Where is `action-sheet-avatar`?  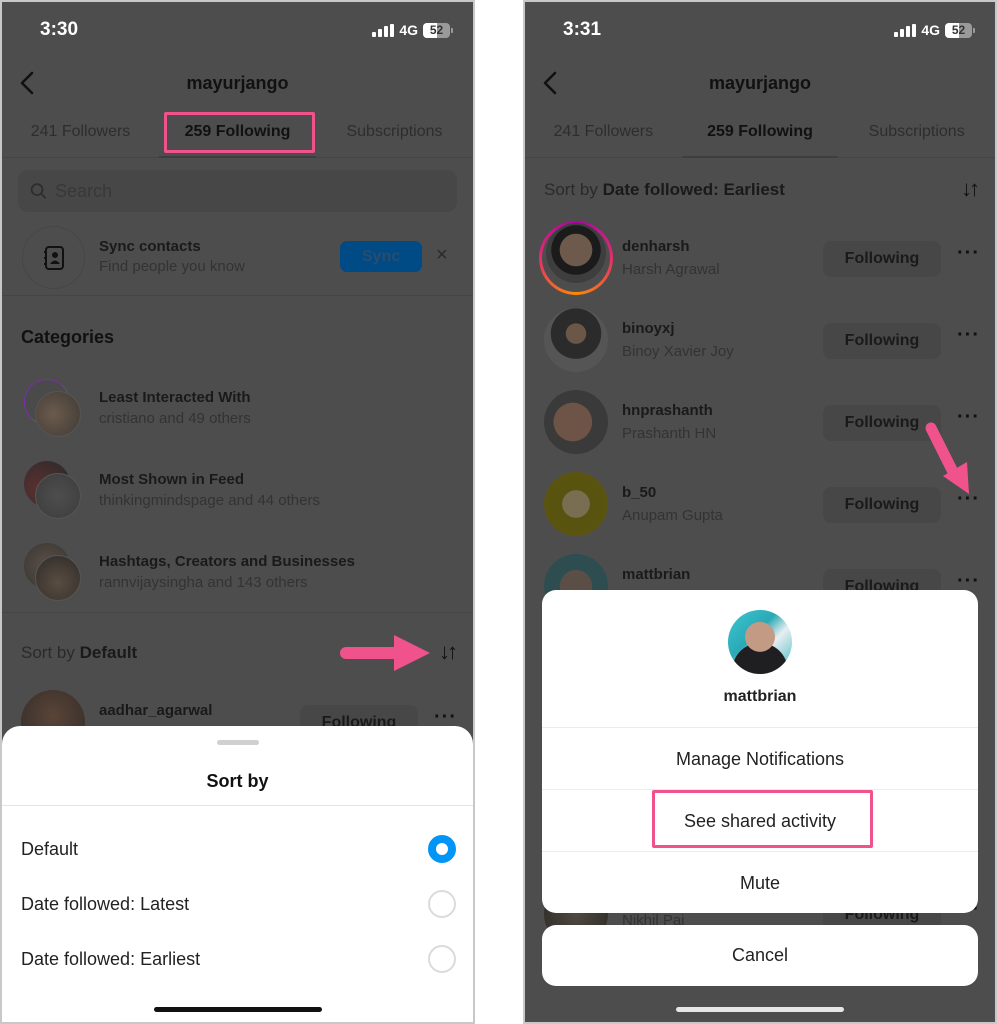 action-sheet-avatar is located at coordinates (760, 642).